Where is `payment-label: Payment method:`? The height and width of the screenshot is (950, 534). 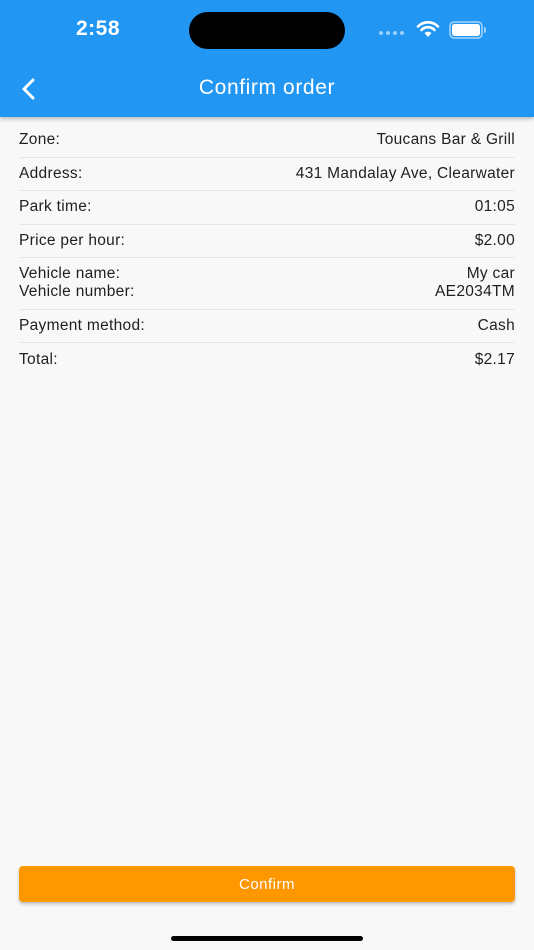 payment-label: Payment method: is located at coordinates (82, 325).